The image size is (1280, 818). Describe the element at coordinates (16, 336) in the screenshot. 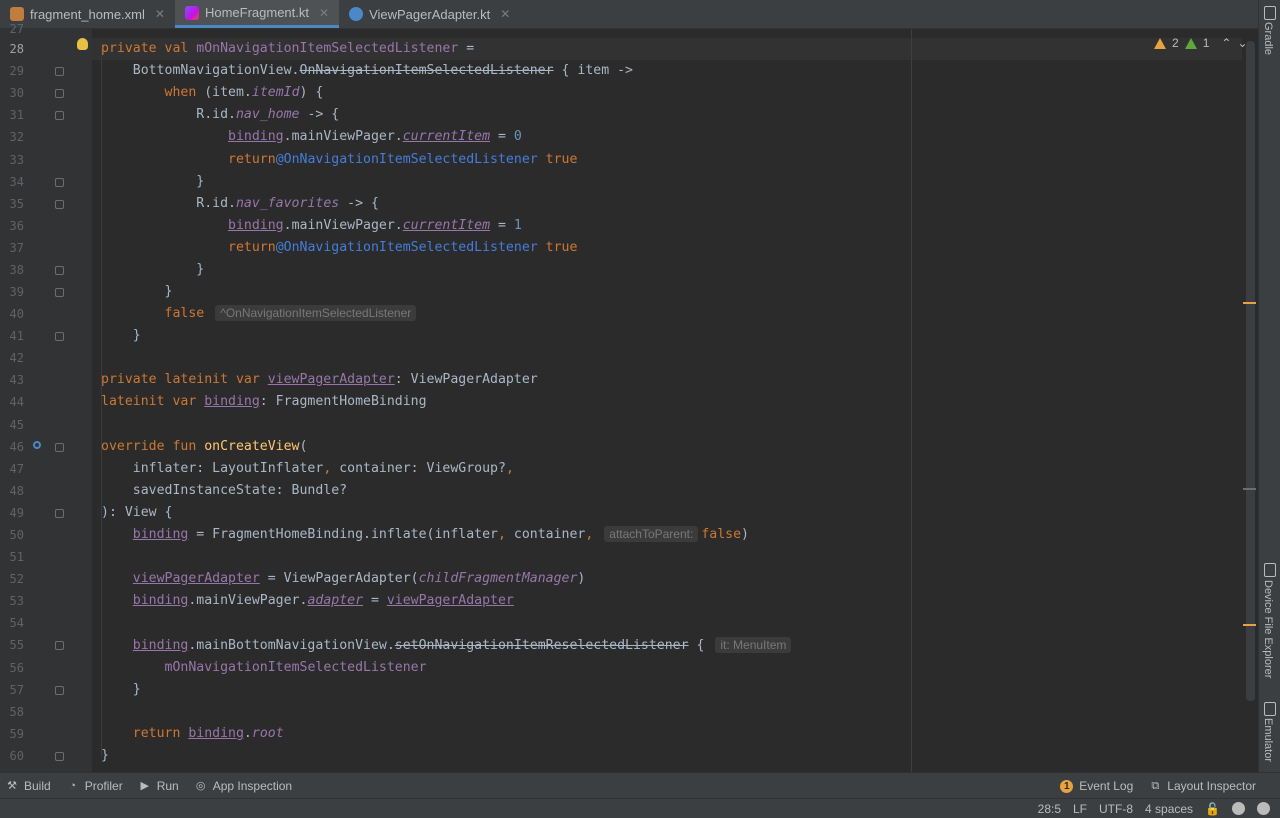

I see `line-number: 41` at that location.